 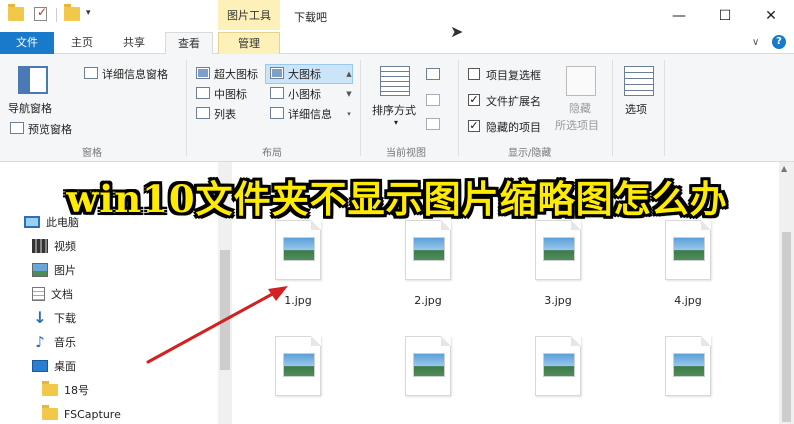 I want to click on tab-file: 文件, so click(x=27, y=43).